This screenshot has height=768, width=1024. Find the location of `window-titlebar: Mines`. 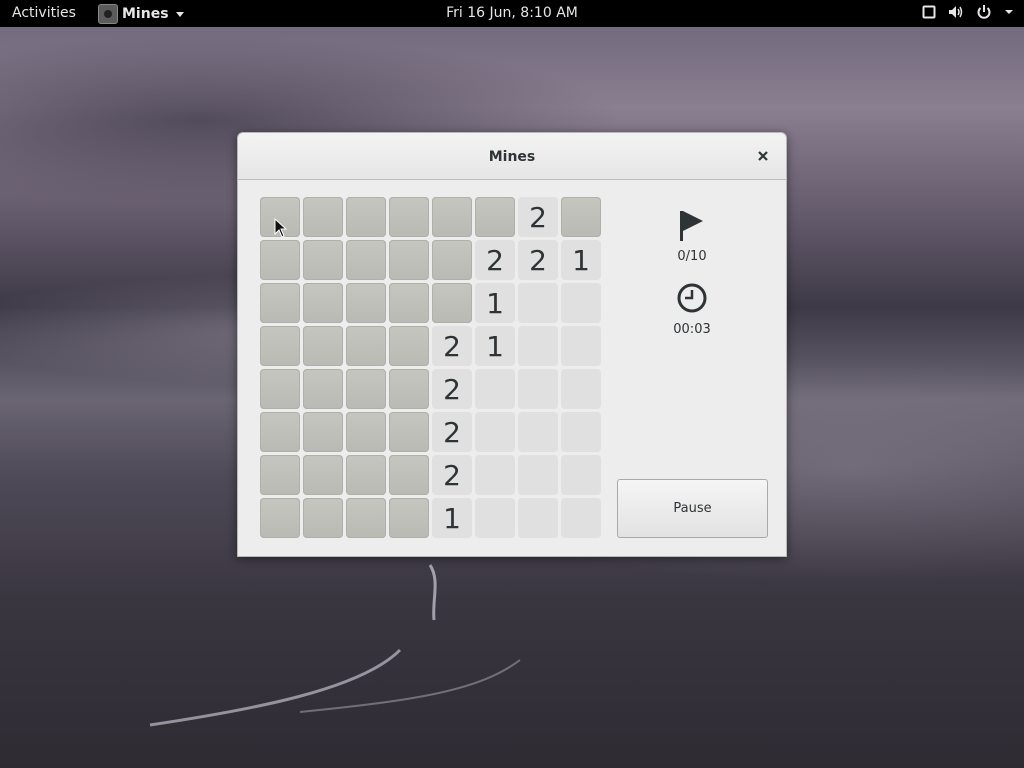

window-titlebar: Mines is located at coordinates (512, 156).